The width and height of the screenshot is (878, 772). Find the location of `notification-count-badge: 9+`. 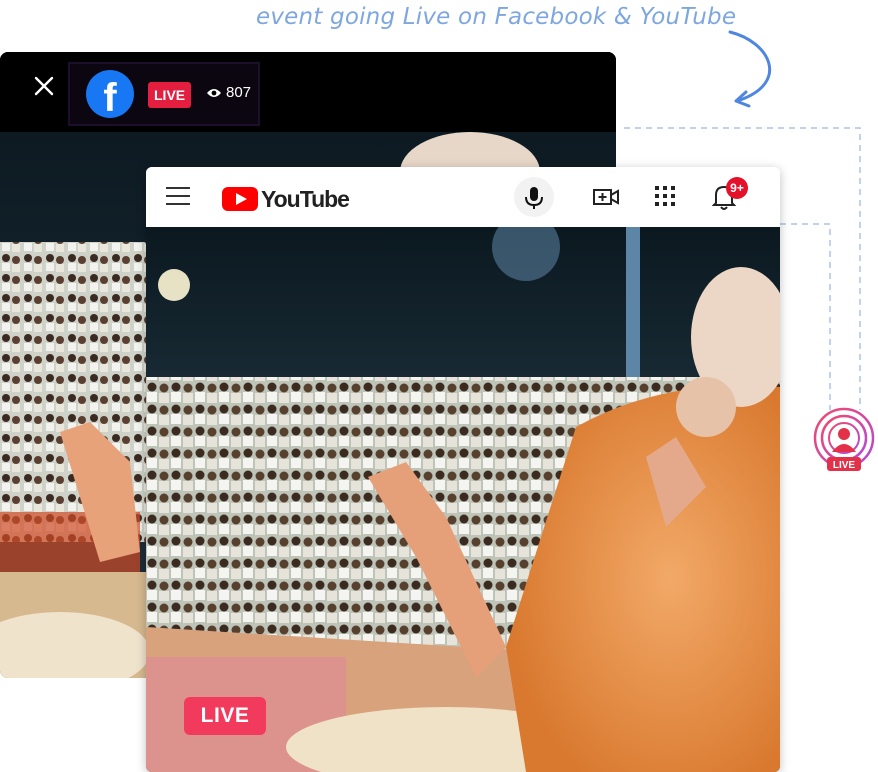

notification-count-badge: 9+ is located at coordinates (737, 188).